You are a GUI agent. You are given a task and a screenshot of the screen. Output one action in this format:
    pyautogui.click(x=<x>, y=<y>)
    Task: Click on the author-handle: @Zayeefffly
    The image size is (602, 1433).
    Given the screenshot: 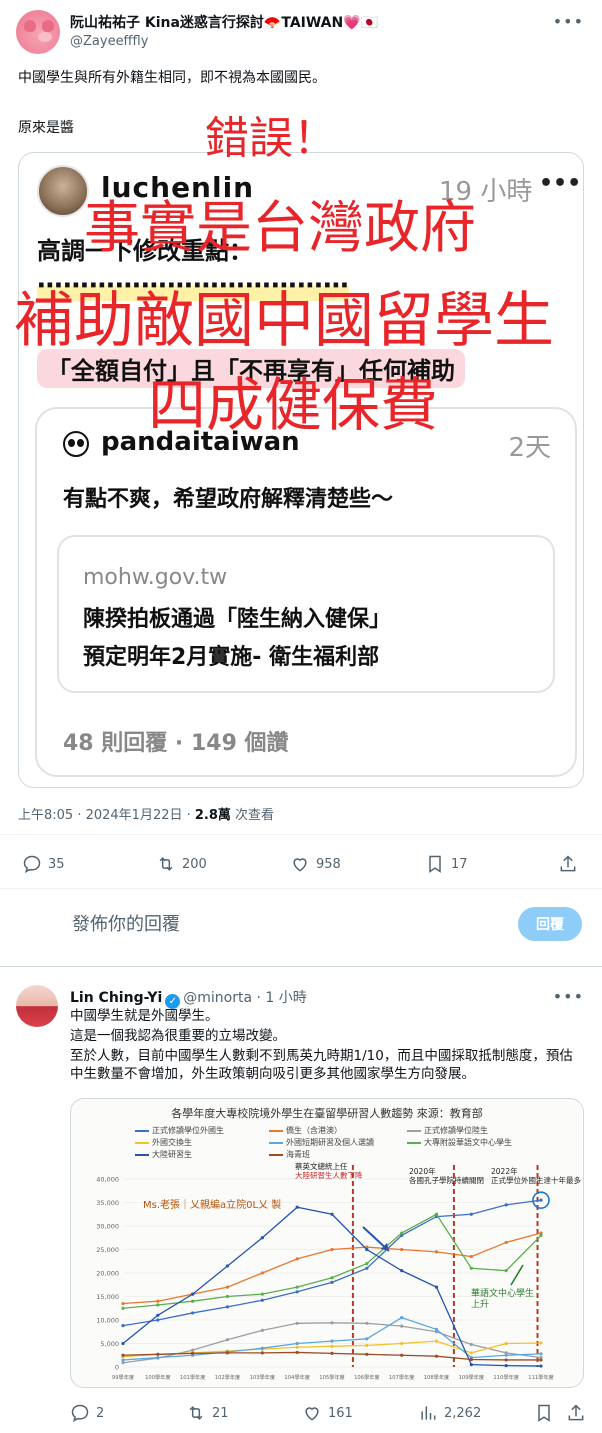 What is the action you would take?
    pyautogui.click(x=109, y=41)
    